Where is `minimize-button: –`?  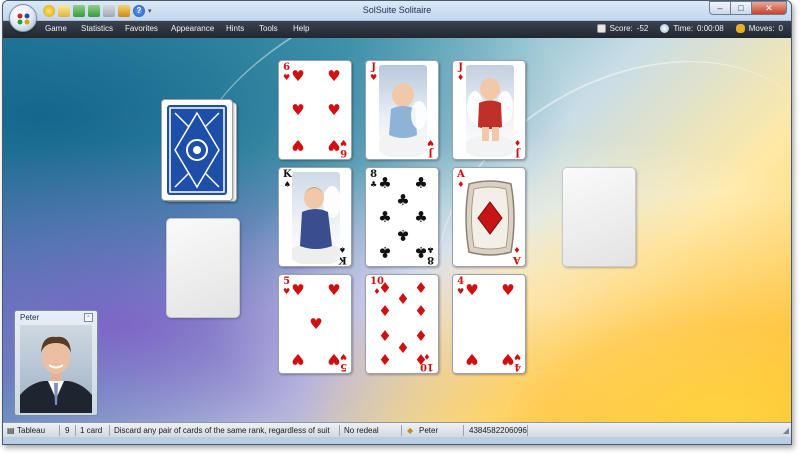 minimize-button: – is located at coordinates (720, 8).